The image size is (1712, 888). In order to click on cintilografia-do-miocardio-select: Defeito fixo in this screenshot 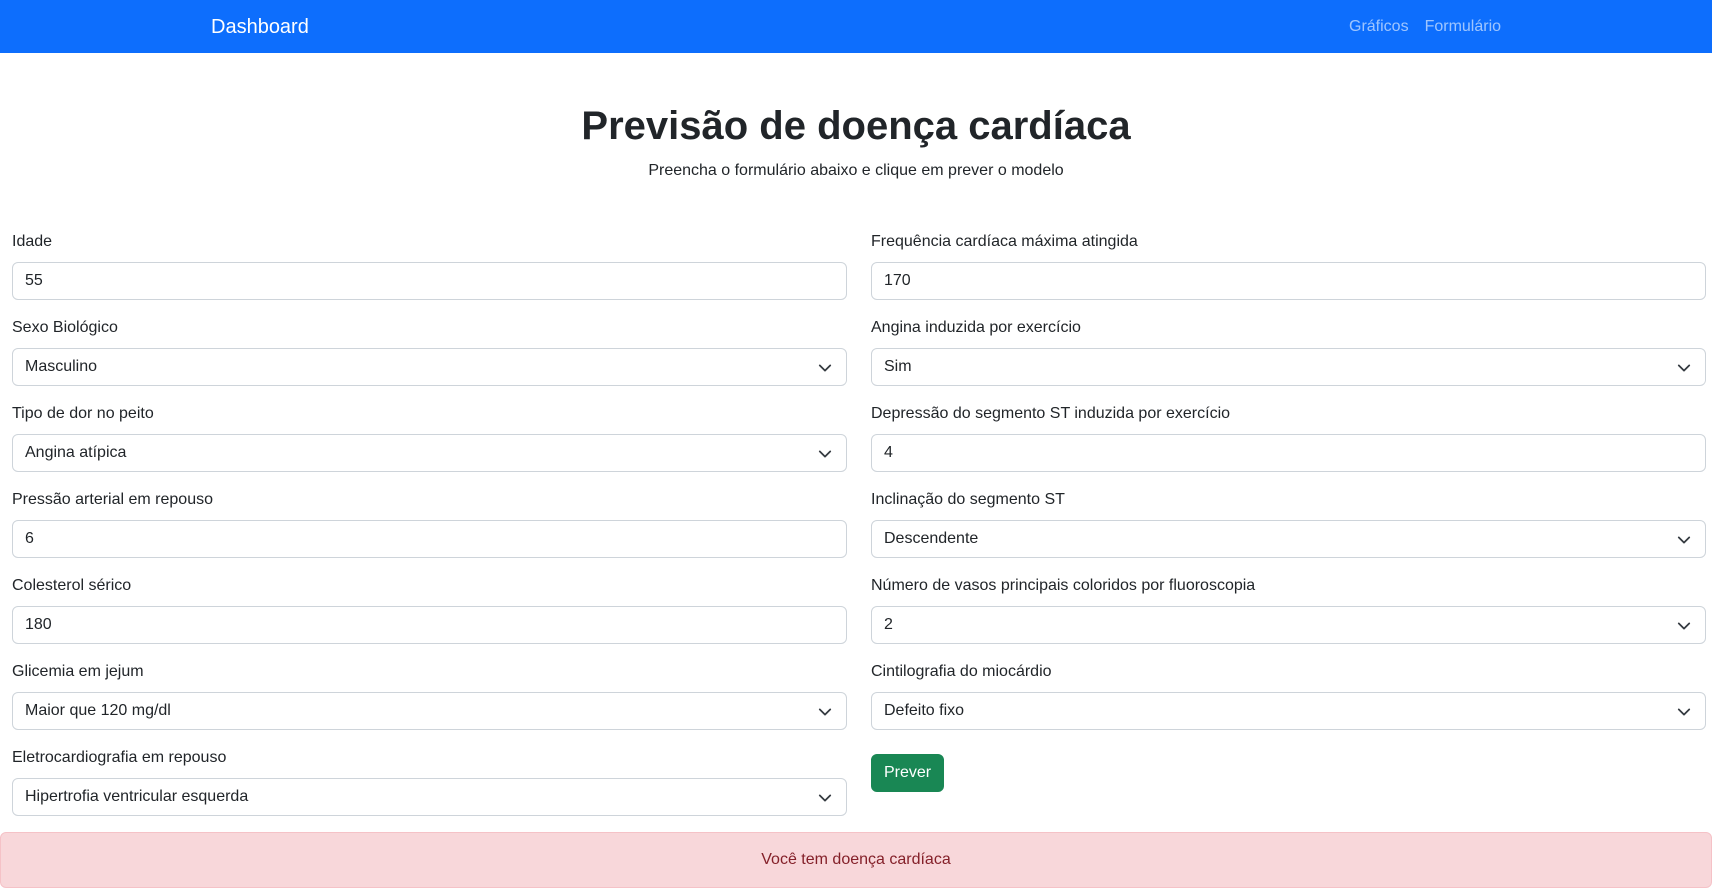, I will do `click(1288, 711)`.